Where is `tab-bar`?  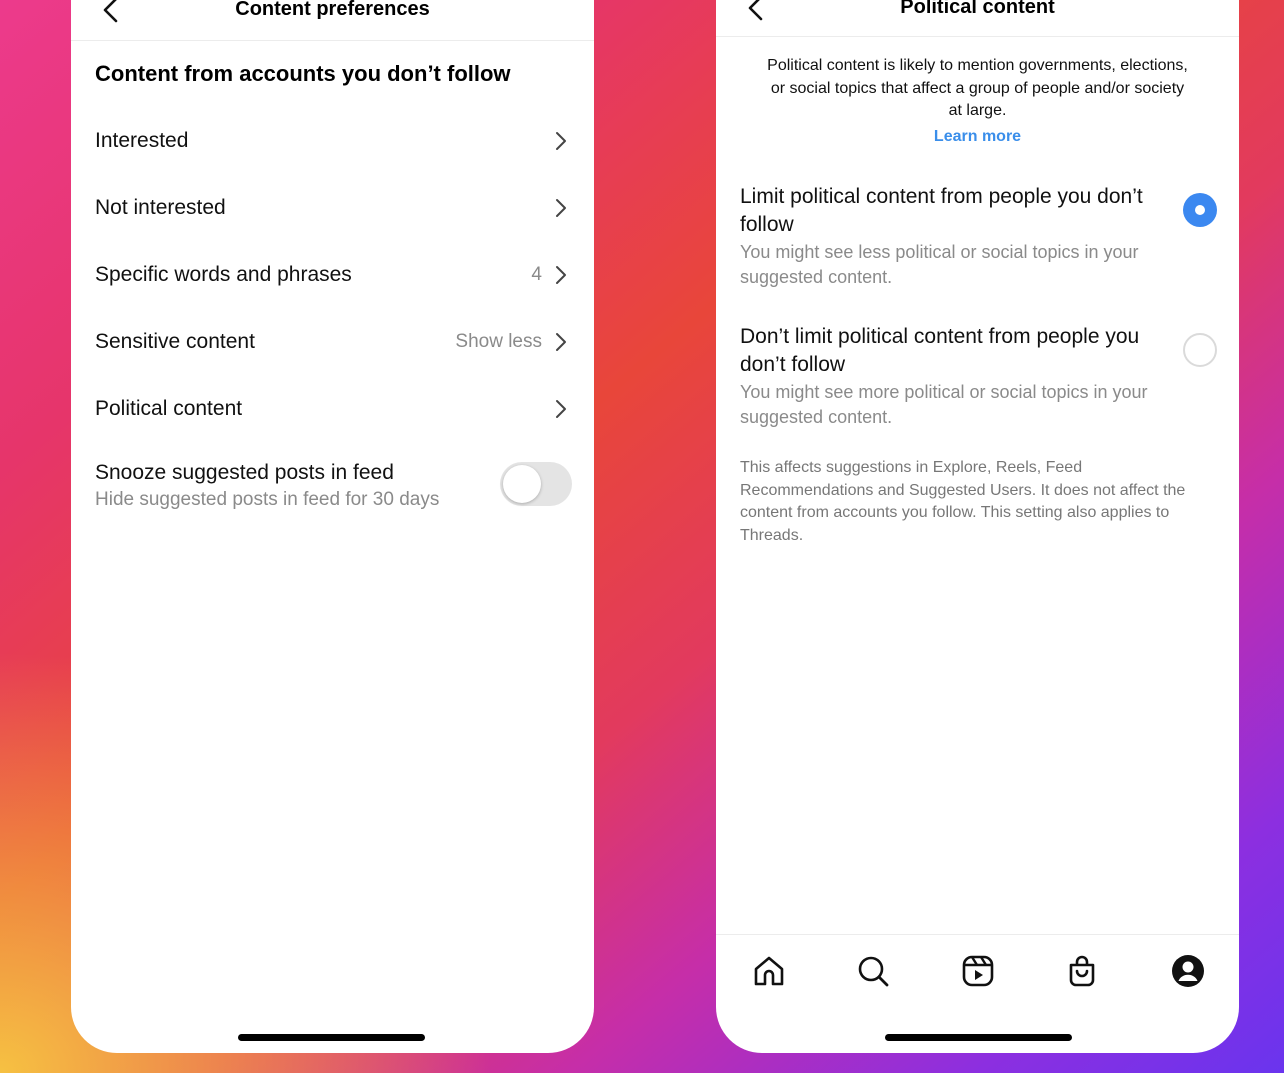 tab-bar is located at coordinates (977, 974).